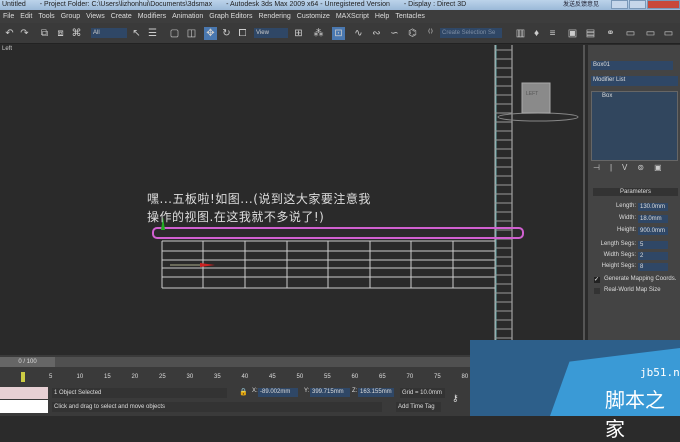  What do you see at coordinates (313, 16) in the screenshot?
I see `menu-customize: Customize` at bounding box center [313, 16].